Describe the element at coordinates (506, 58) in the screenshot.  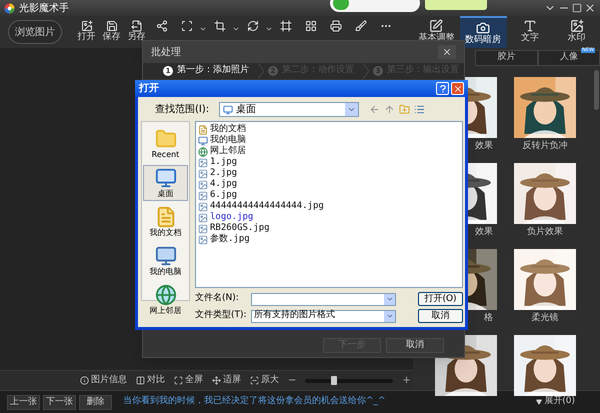
I see `sub-tab: 胶片` at that location.